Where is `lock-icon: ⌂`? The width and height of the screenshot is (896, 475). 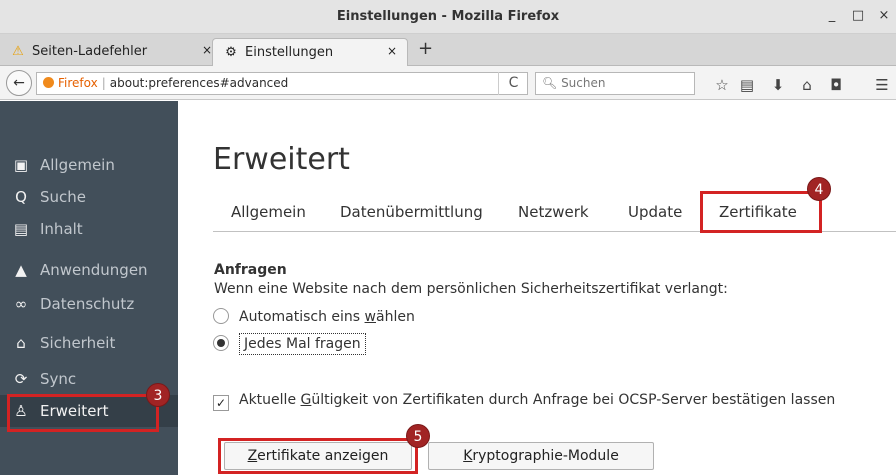 lock-icon: ⌂ is located at coordinates (21, 343).